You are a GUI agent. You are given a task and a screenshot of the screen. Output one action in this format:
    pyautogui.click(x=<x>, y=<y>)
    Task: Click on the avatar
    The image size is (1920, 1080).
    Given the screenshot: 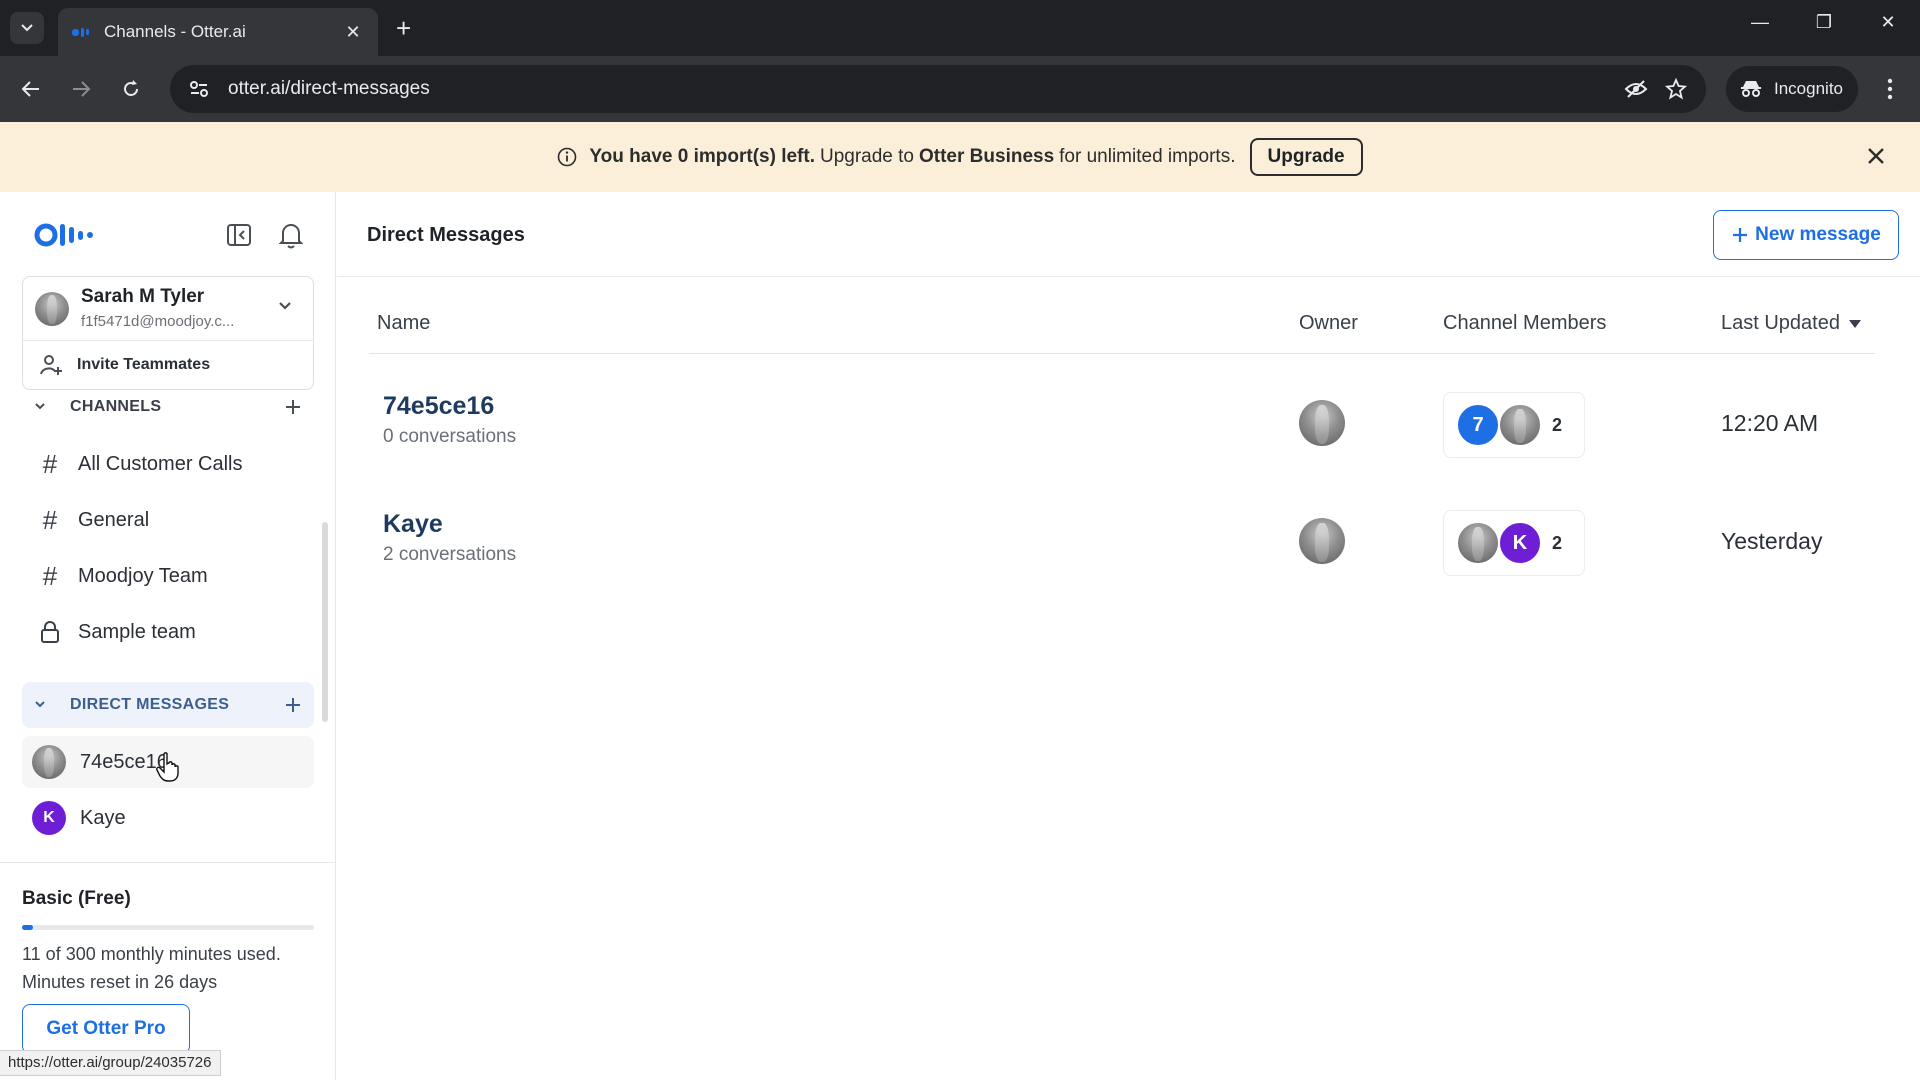 What is the action you would take?
    pyautogui.click(x=49, y=762)
    